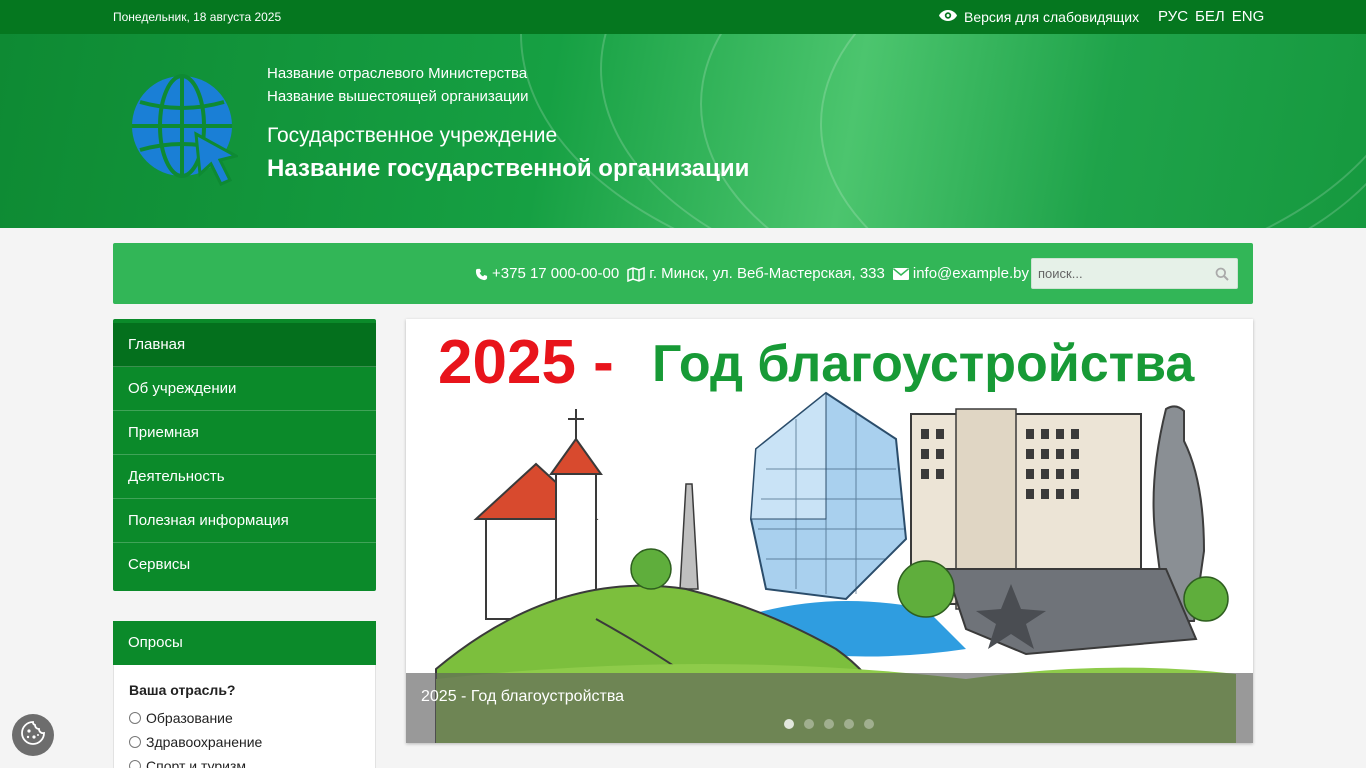 This screenshot has width=1366, height=768. What do you see at coordinates (1248, 17) in the screenshot?
I see `lang-en: ENG` at bounding box center [1248, 17].